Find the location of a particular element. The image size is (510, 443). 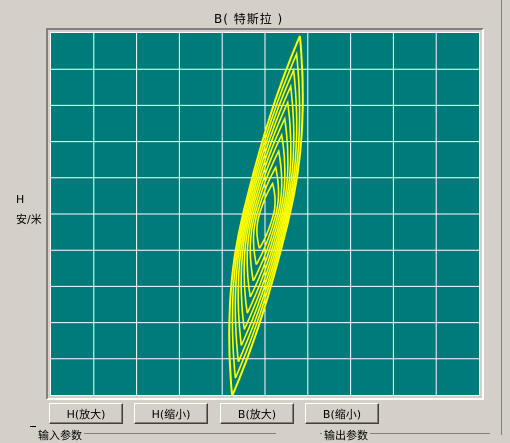

h-zoom-in-button: H(放大) is located at coordinates (86, 413).